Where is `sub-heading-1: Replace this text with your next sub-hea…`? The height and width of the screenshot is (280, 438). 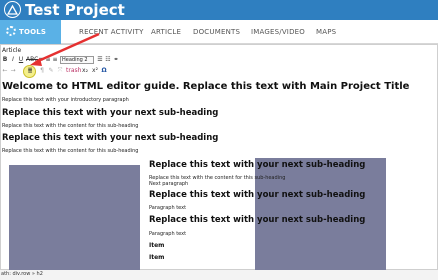
sub-heading-1: Replace this text with your next sub-hea… is located at coordinates (110, 113).